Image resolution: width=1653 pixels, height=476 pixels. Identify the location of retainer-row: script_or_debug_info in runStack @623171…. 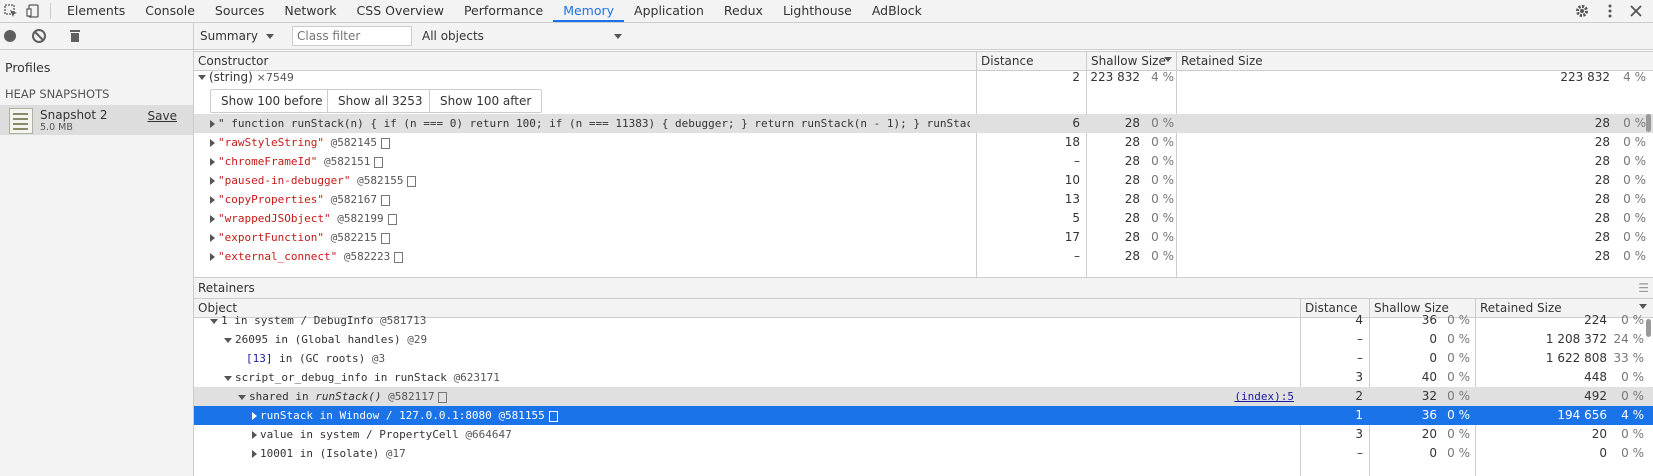
(923, 377).